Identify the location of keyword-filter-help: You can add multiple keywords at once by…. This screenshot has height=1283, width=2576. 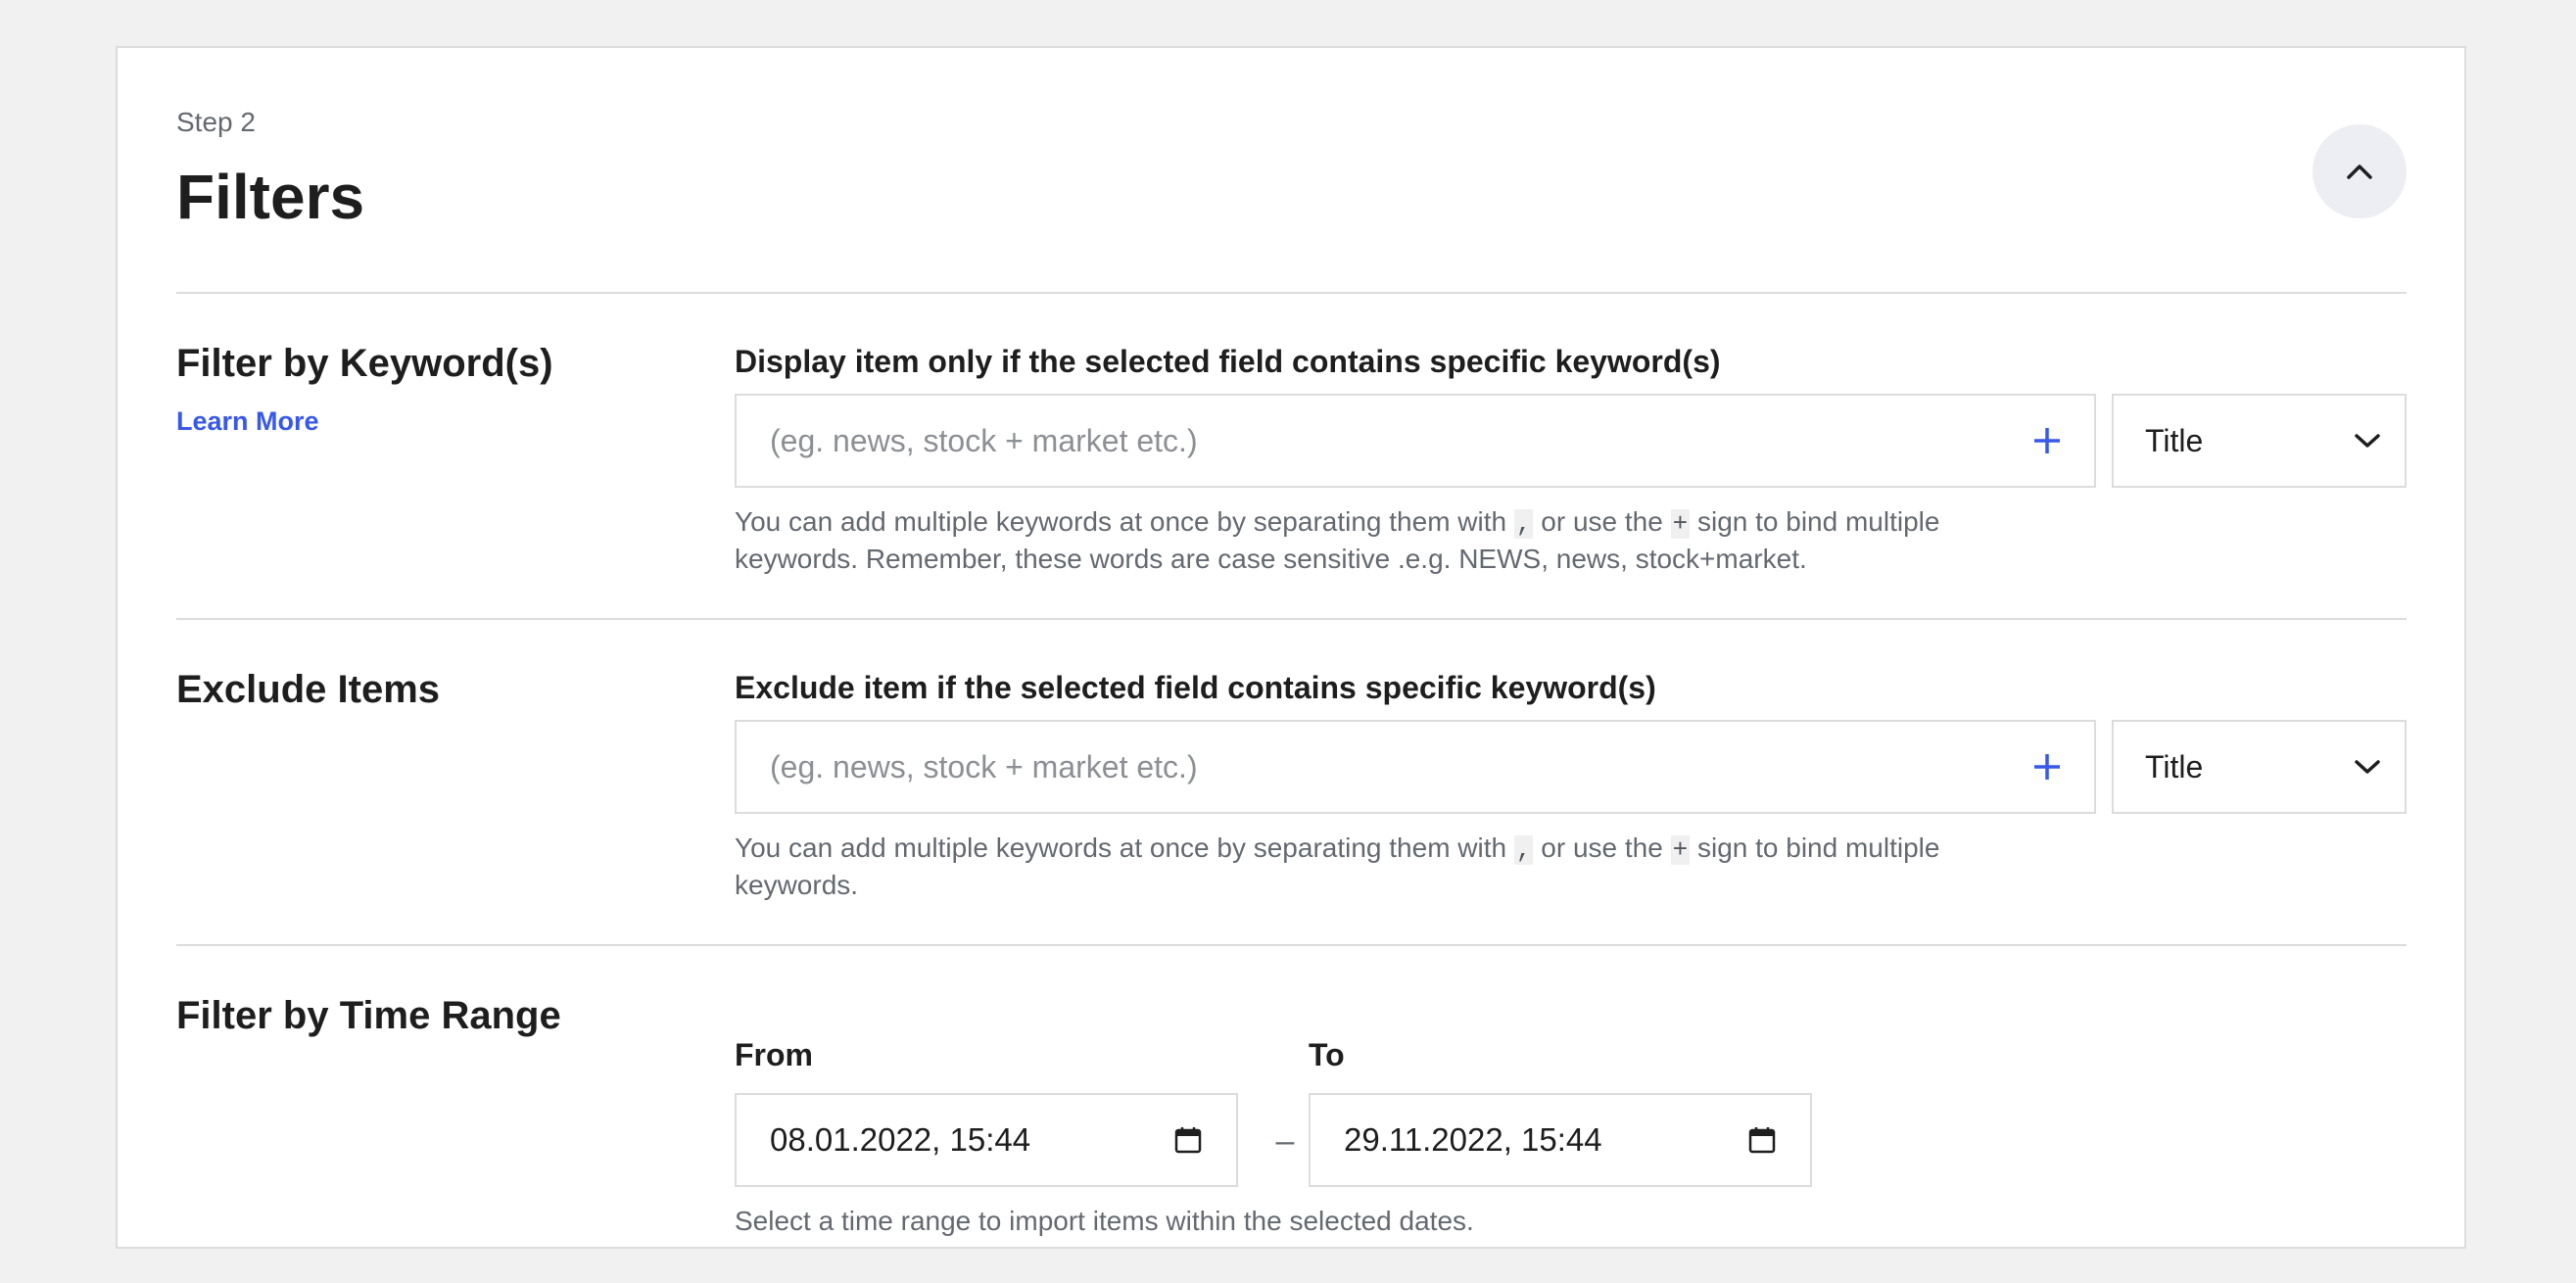
(1372, 540).